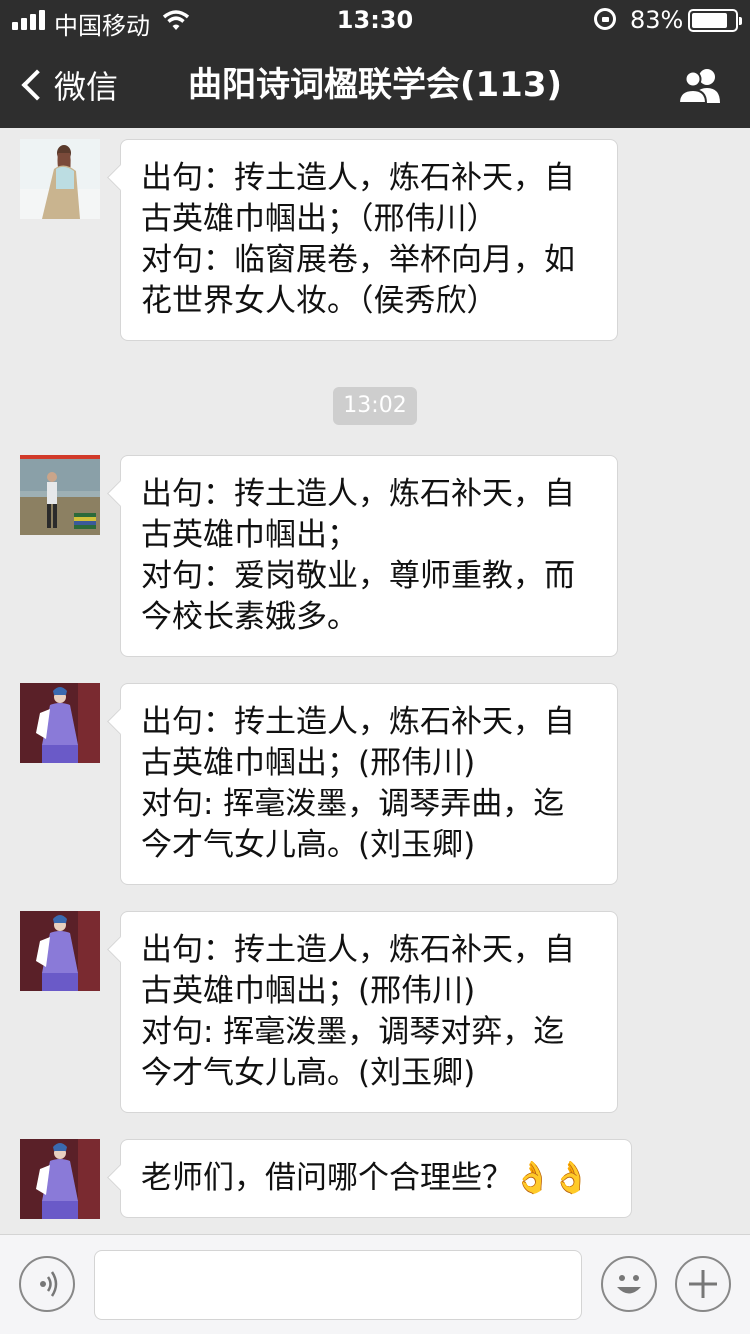 Image resolution: width=750 pixels, height=1334 pixels. I want to click on nav-bar: 微信 曲阳诗词楹联学会(113), so click(375, 84).